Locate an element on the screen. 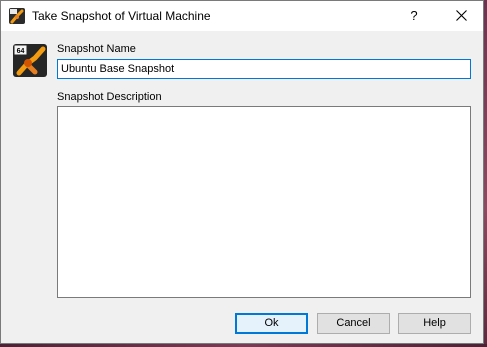  ok-button: Ok is located at coordinates (271, 323).